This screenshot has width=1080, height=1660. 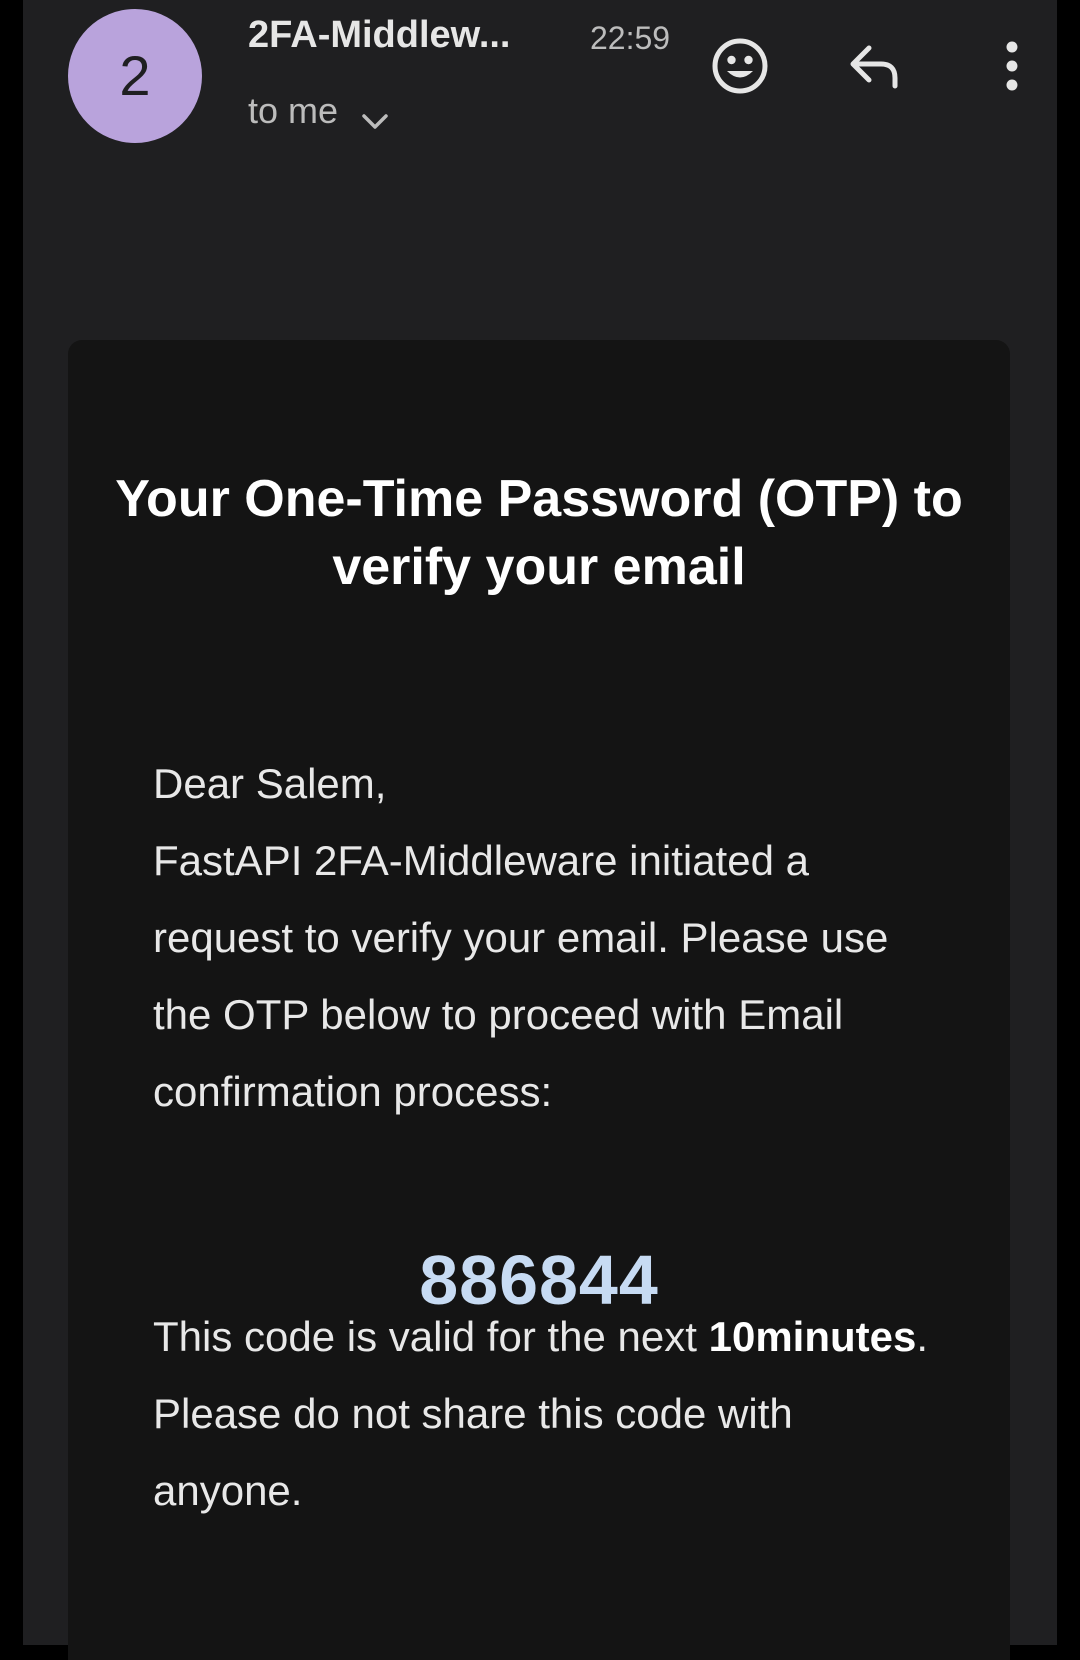 I want to click on more-vertical-icon, so click(x=1012, y=66).